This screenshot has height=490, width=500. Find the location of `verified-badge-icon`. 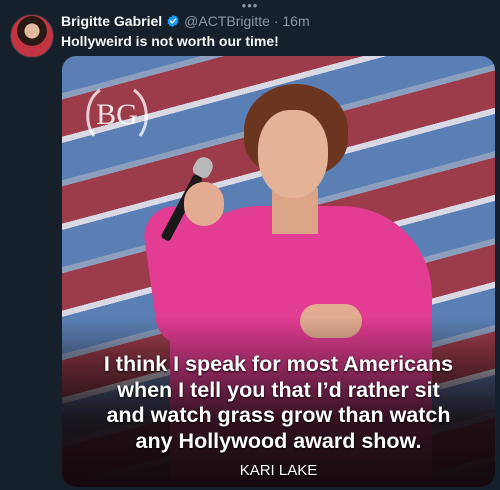

verified-badge-icon is located at coordinates (173, 21).